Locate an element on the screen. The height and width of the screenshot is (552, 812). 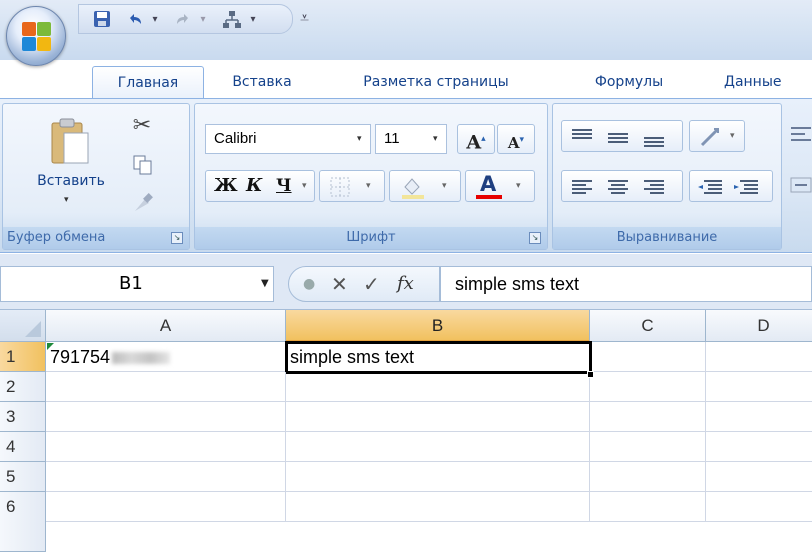
undo-icon is located at coordinates (135, 20).